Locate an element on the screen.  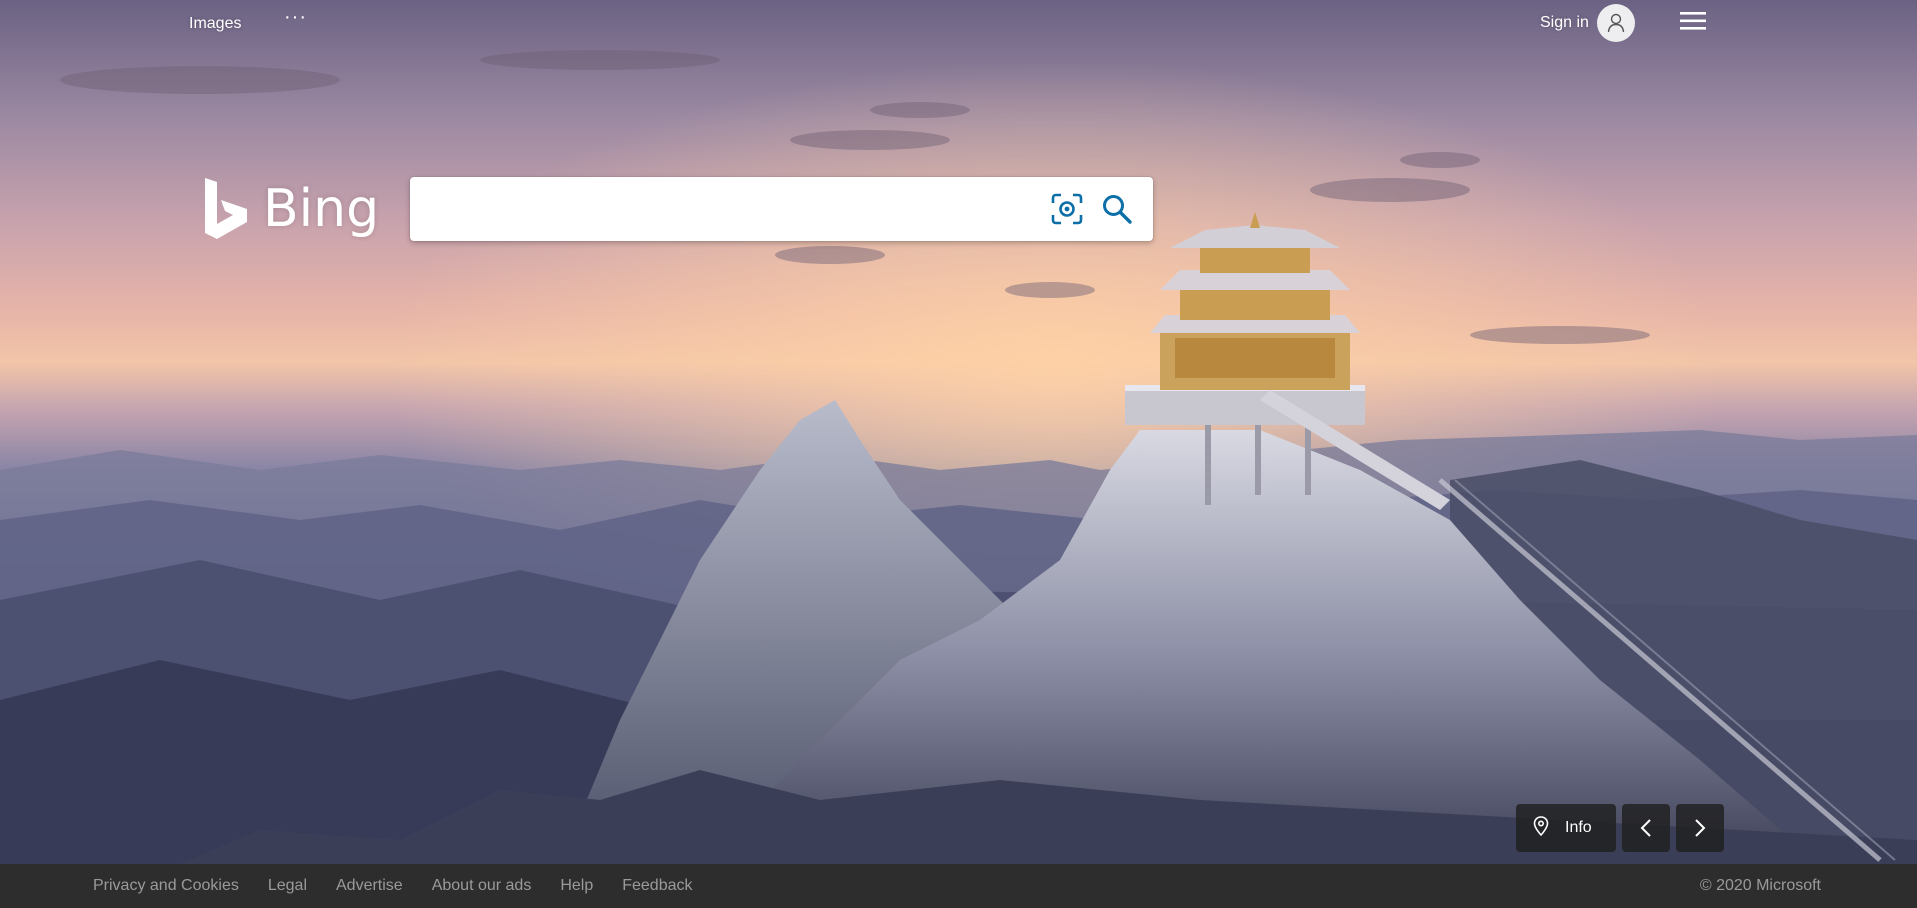
bing-b-icon is located at coordinates (226, 208).